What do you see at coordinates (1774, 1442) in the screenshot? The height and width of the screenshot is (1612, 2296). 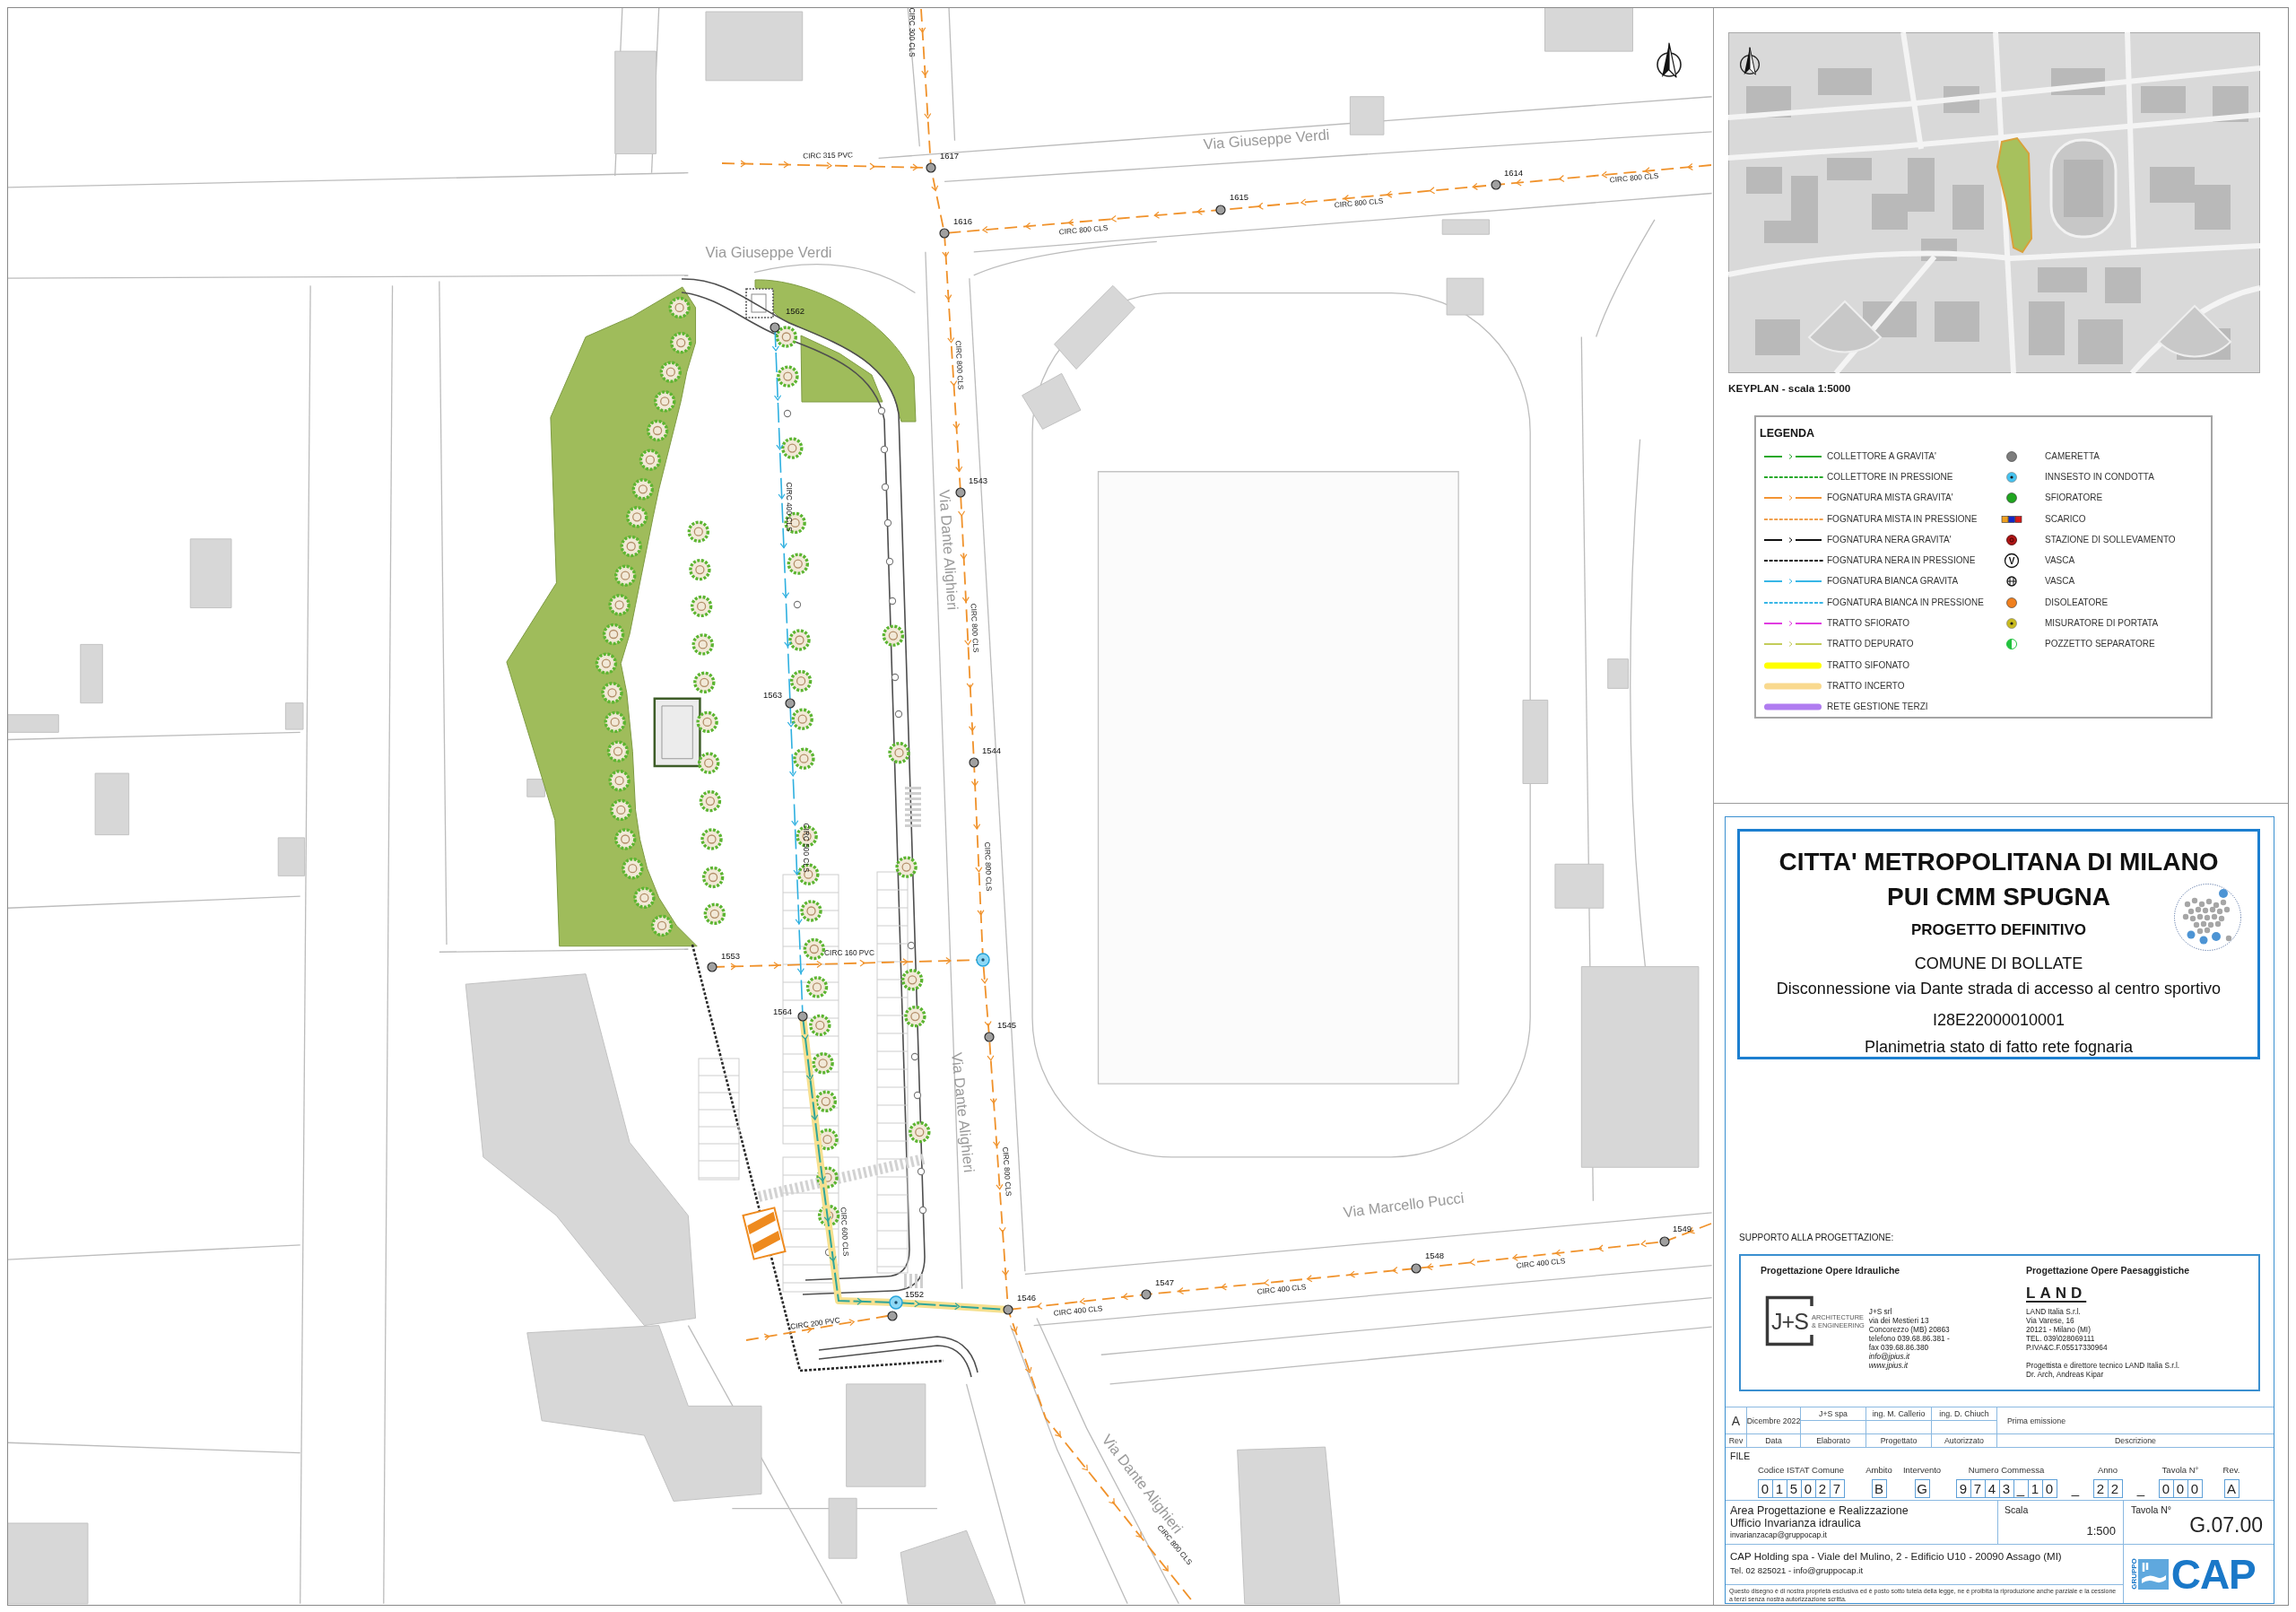 I see `column-header: Data` at bounding box center [1774, 1442].